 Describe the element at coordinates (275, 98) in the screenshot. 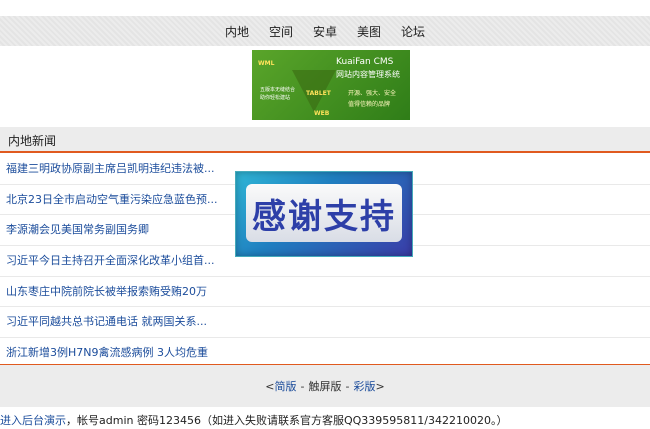

I see `banner-left-2: 助你轻松建站` at that location.